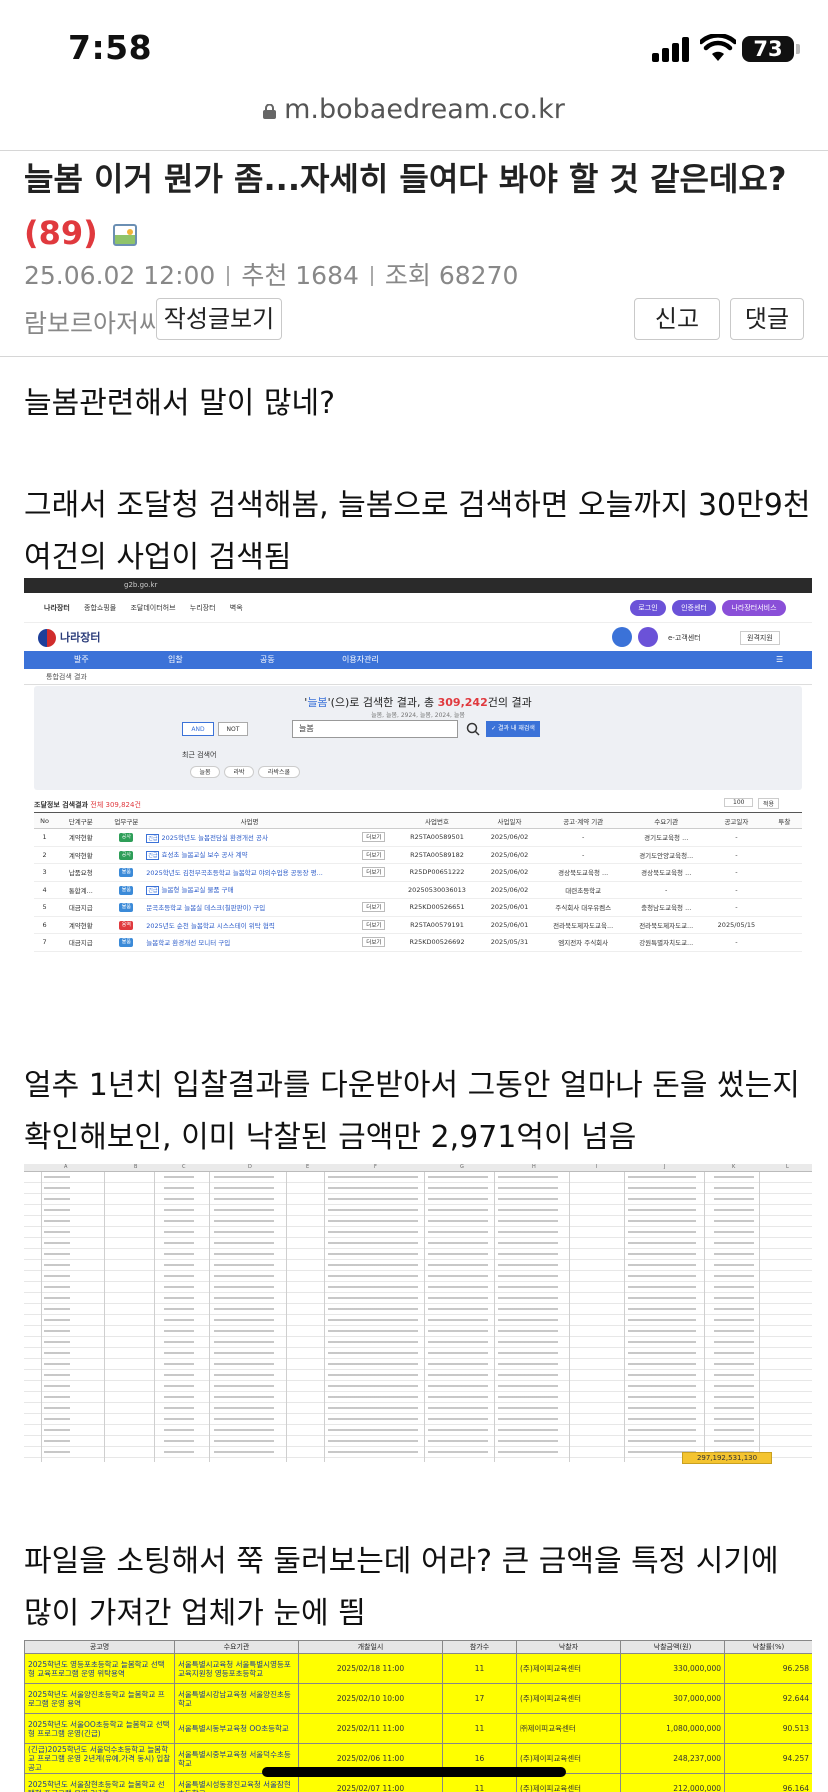  I want to click on g2b-menu-item: 발주, so click(81, 659).